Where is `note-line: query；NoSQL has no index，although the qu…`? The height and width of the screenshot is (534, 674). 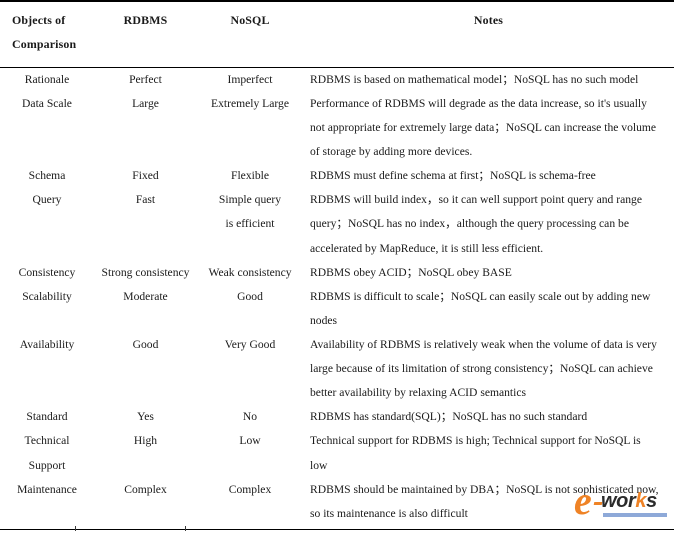
note-line: query；NoSQL has no index，although the qu… is located at coordinates (469, 224).